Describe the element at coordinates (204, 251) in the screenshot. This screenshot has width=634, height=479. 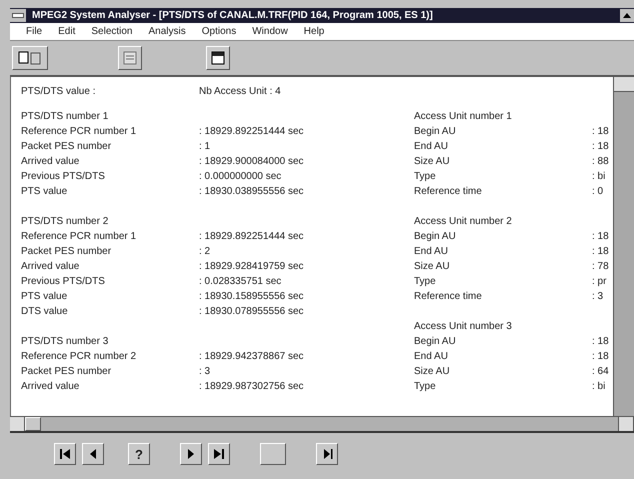
I see `field-value: : 2` at that location.